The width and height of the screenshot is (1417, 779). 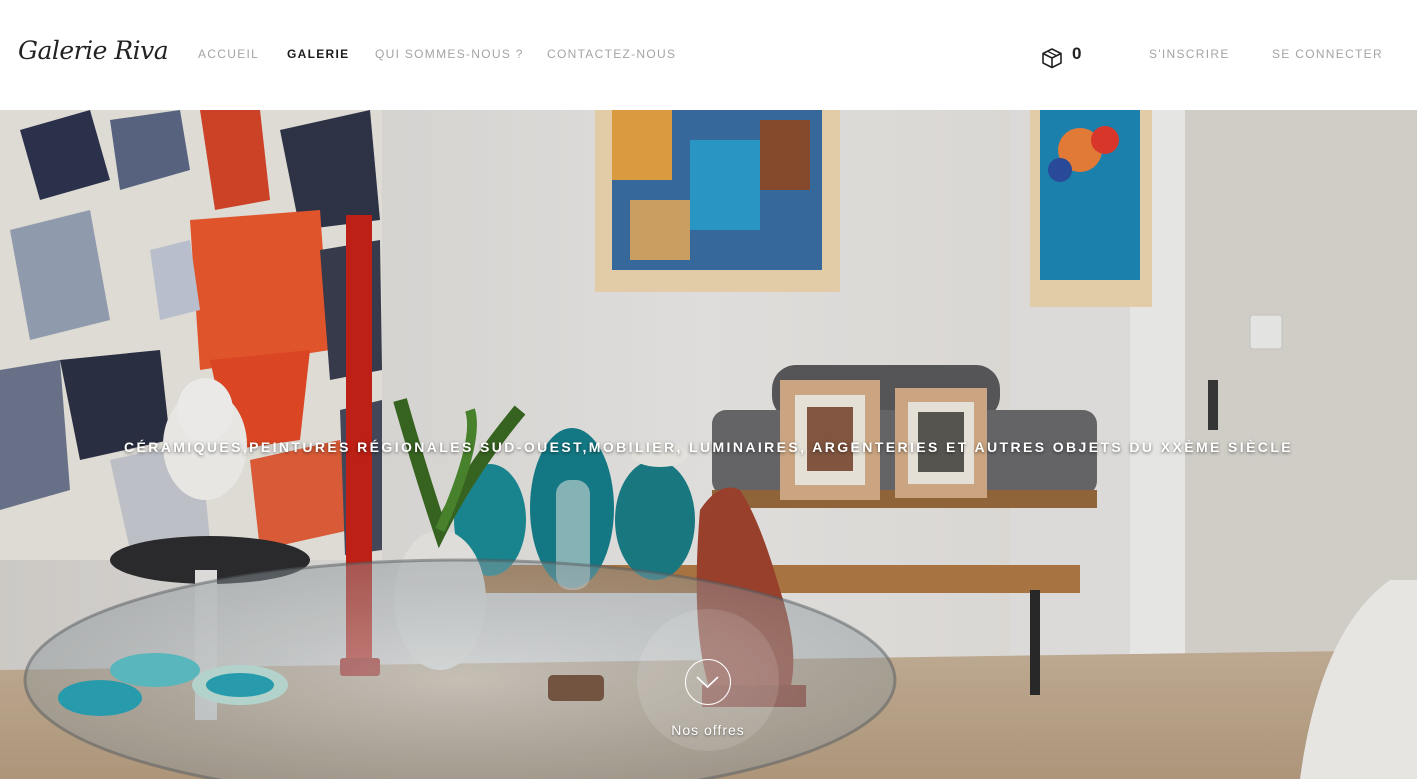 What do you see at coordinates (708, 730) in the screenshot?
I see `scroll-label: Nos offres` at bounding box center [708, 730].